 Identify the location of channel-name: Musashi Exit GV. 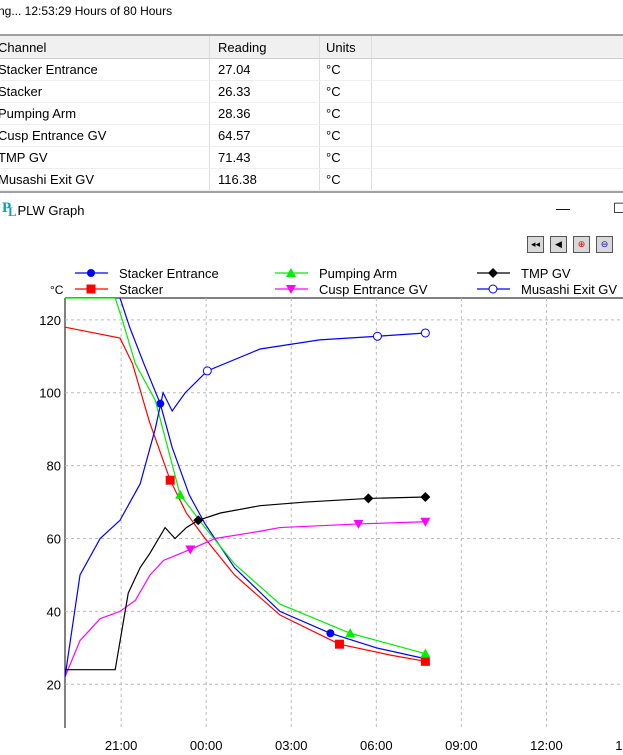
(105, 179).